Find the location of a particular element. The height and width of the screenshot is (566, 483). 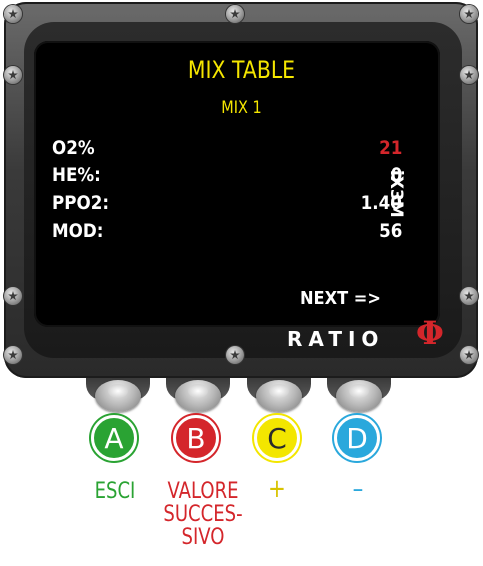

mix-subtitle: MIX 1 is located at coordinates (241, 108).